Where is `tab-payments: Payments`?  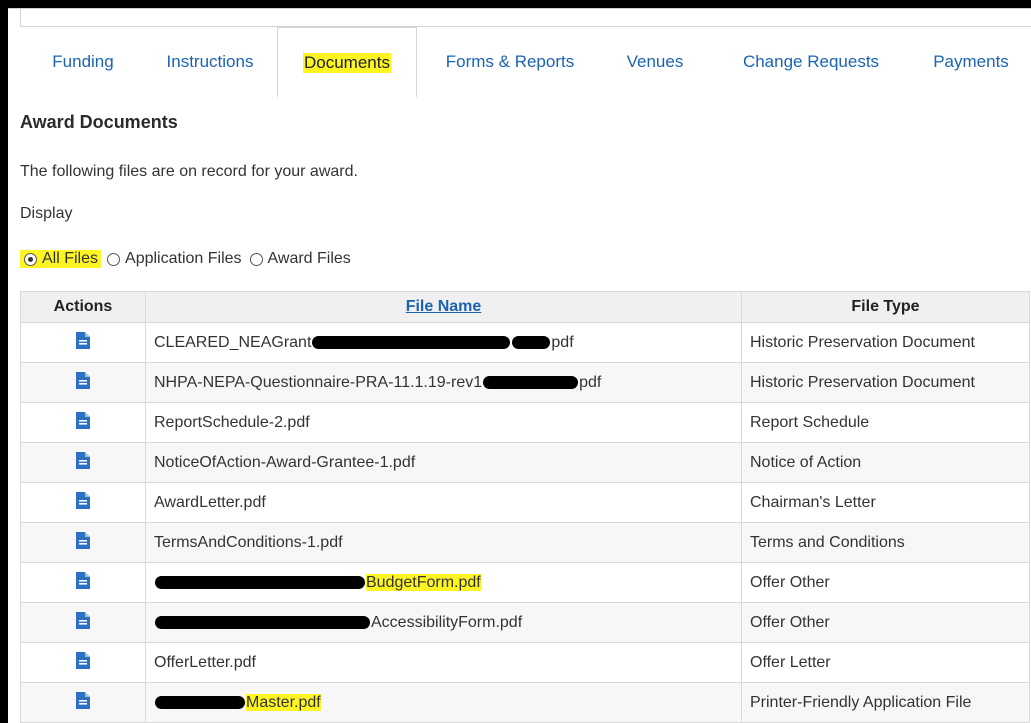
tab-payments: Payments is located at coordinates (971, 62).